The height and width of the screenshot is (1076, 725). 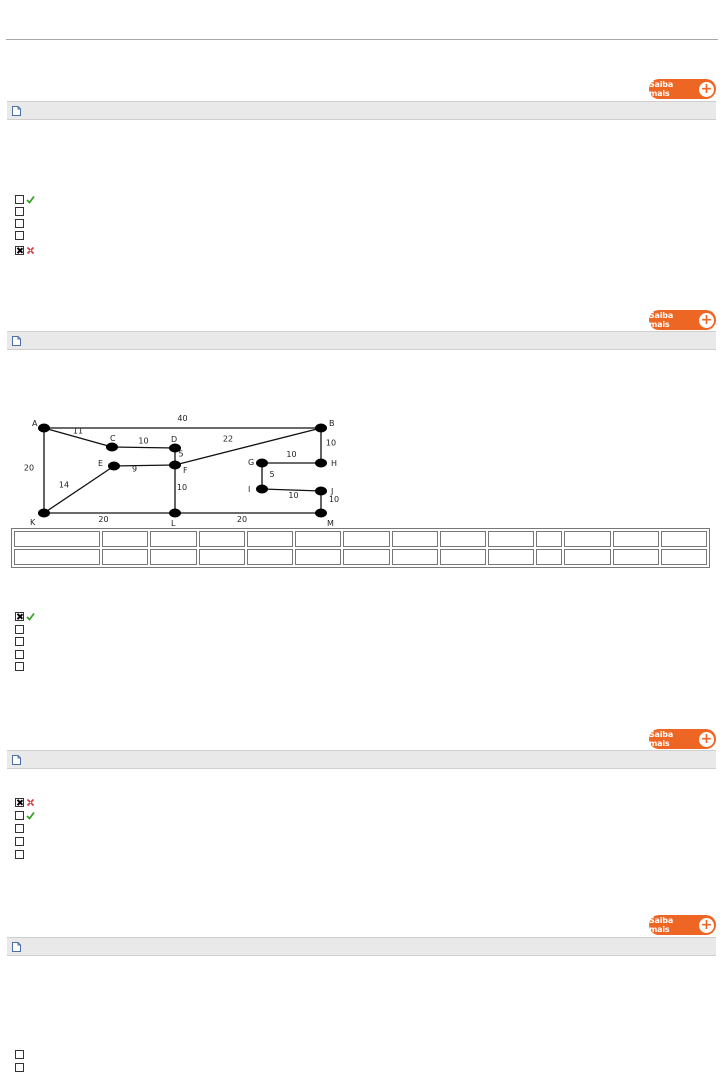 I want to click on node-label: F, so click(x=185, y=470).